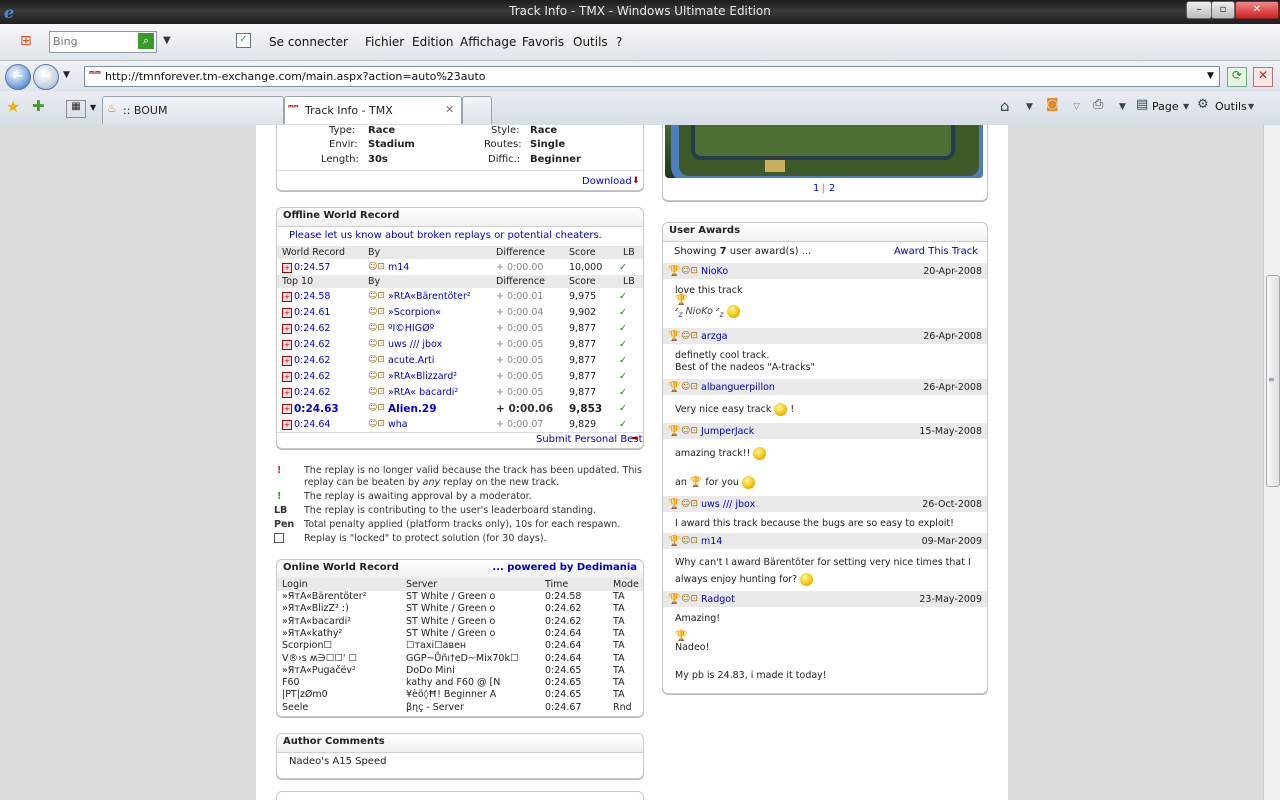 Image resolution: width=1280 pixels, height=800 pixels. What do you see at coordinates (824, 151) in the screenshot?
I see `track-screenshot` at bounding box center [824, 151].